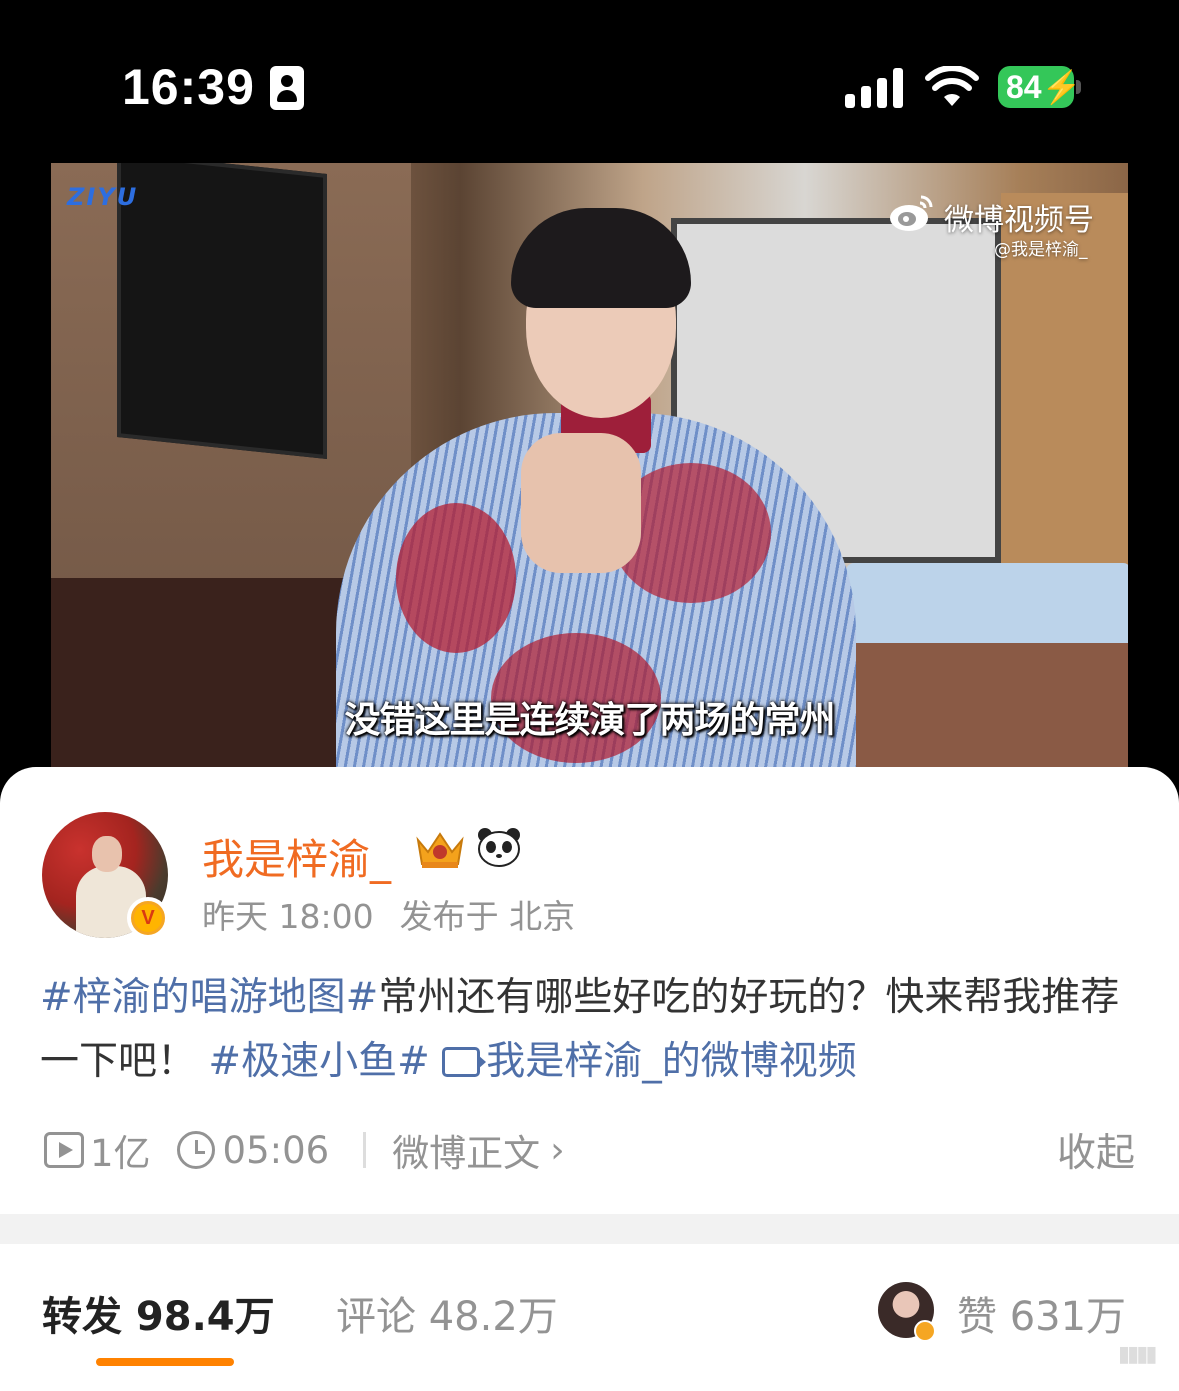 Image resolution: width=1179 pixels, height=1391 pixels. Describe the element at coordinates (911, 213) in the screenshot. I see `weibo-logo-icon` at that location.